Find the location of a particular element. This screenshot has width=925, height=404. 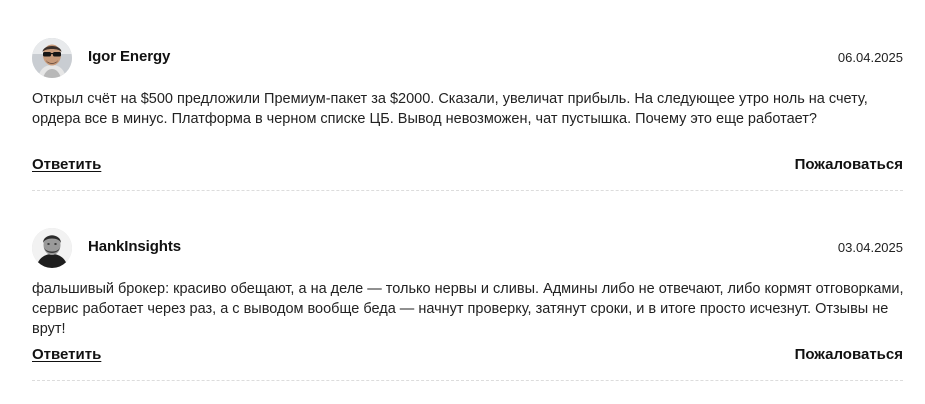

user-avatar-sunglasses-icon is located at coordinates (52, 58).